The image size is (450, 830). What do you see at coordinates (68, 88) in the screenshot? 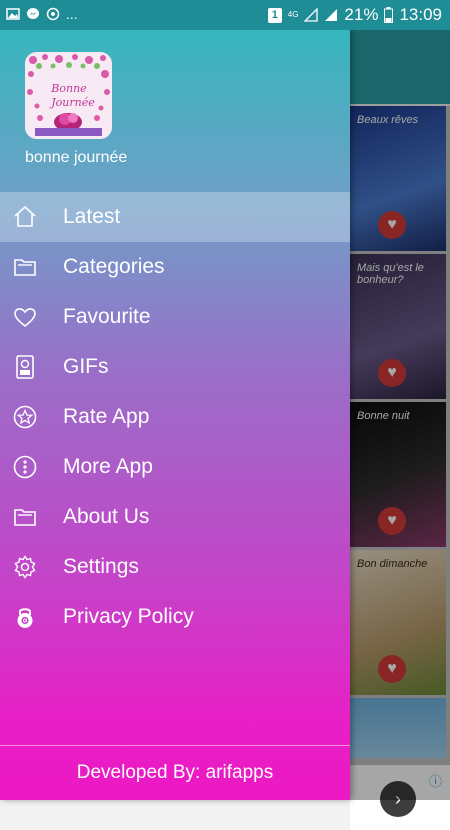
I see `logo-text-1: Bonne` at bounding box center [68, 88].